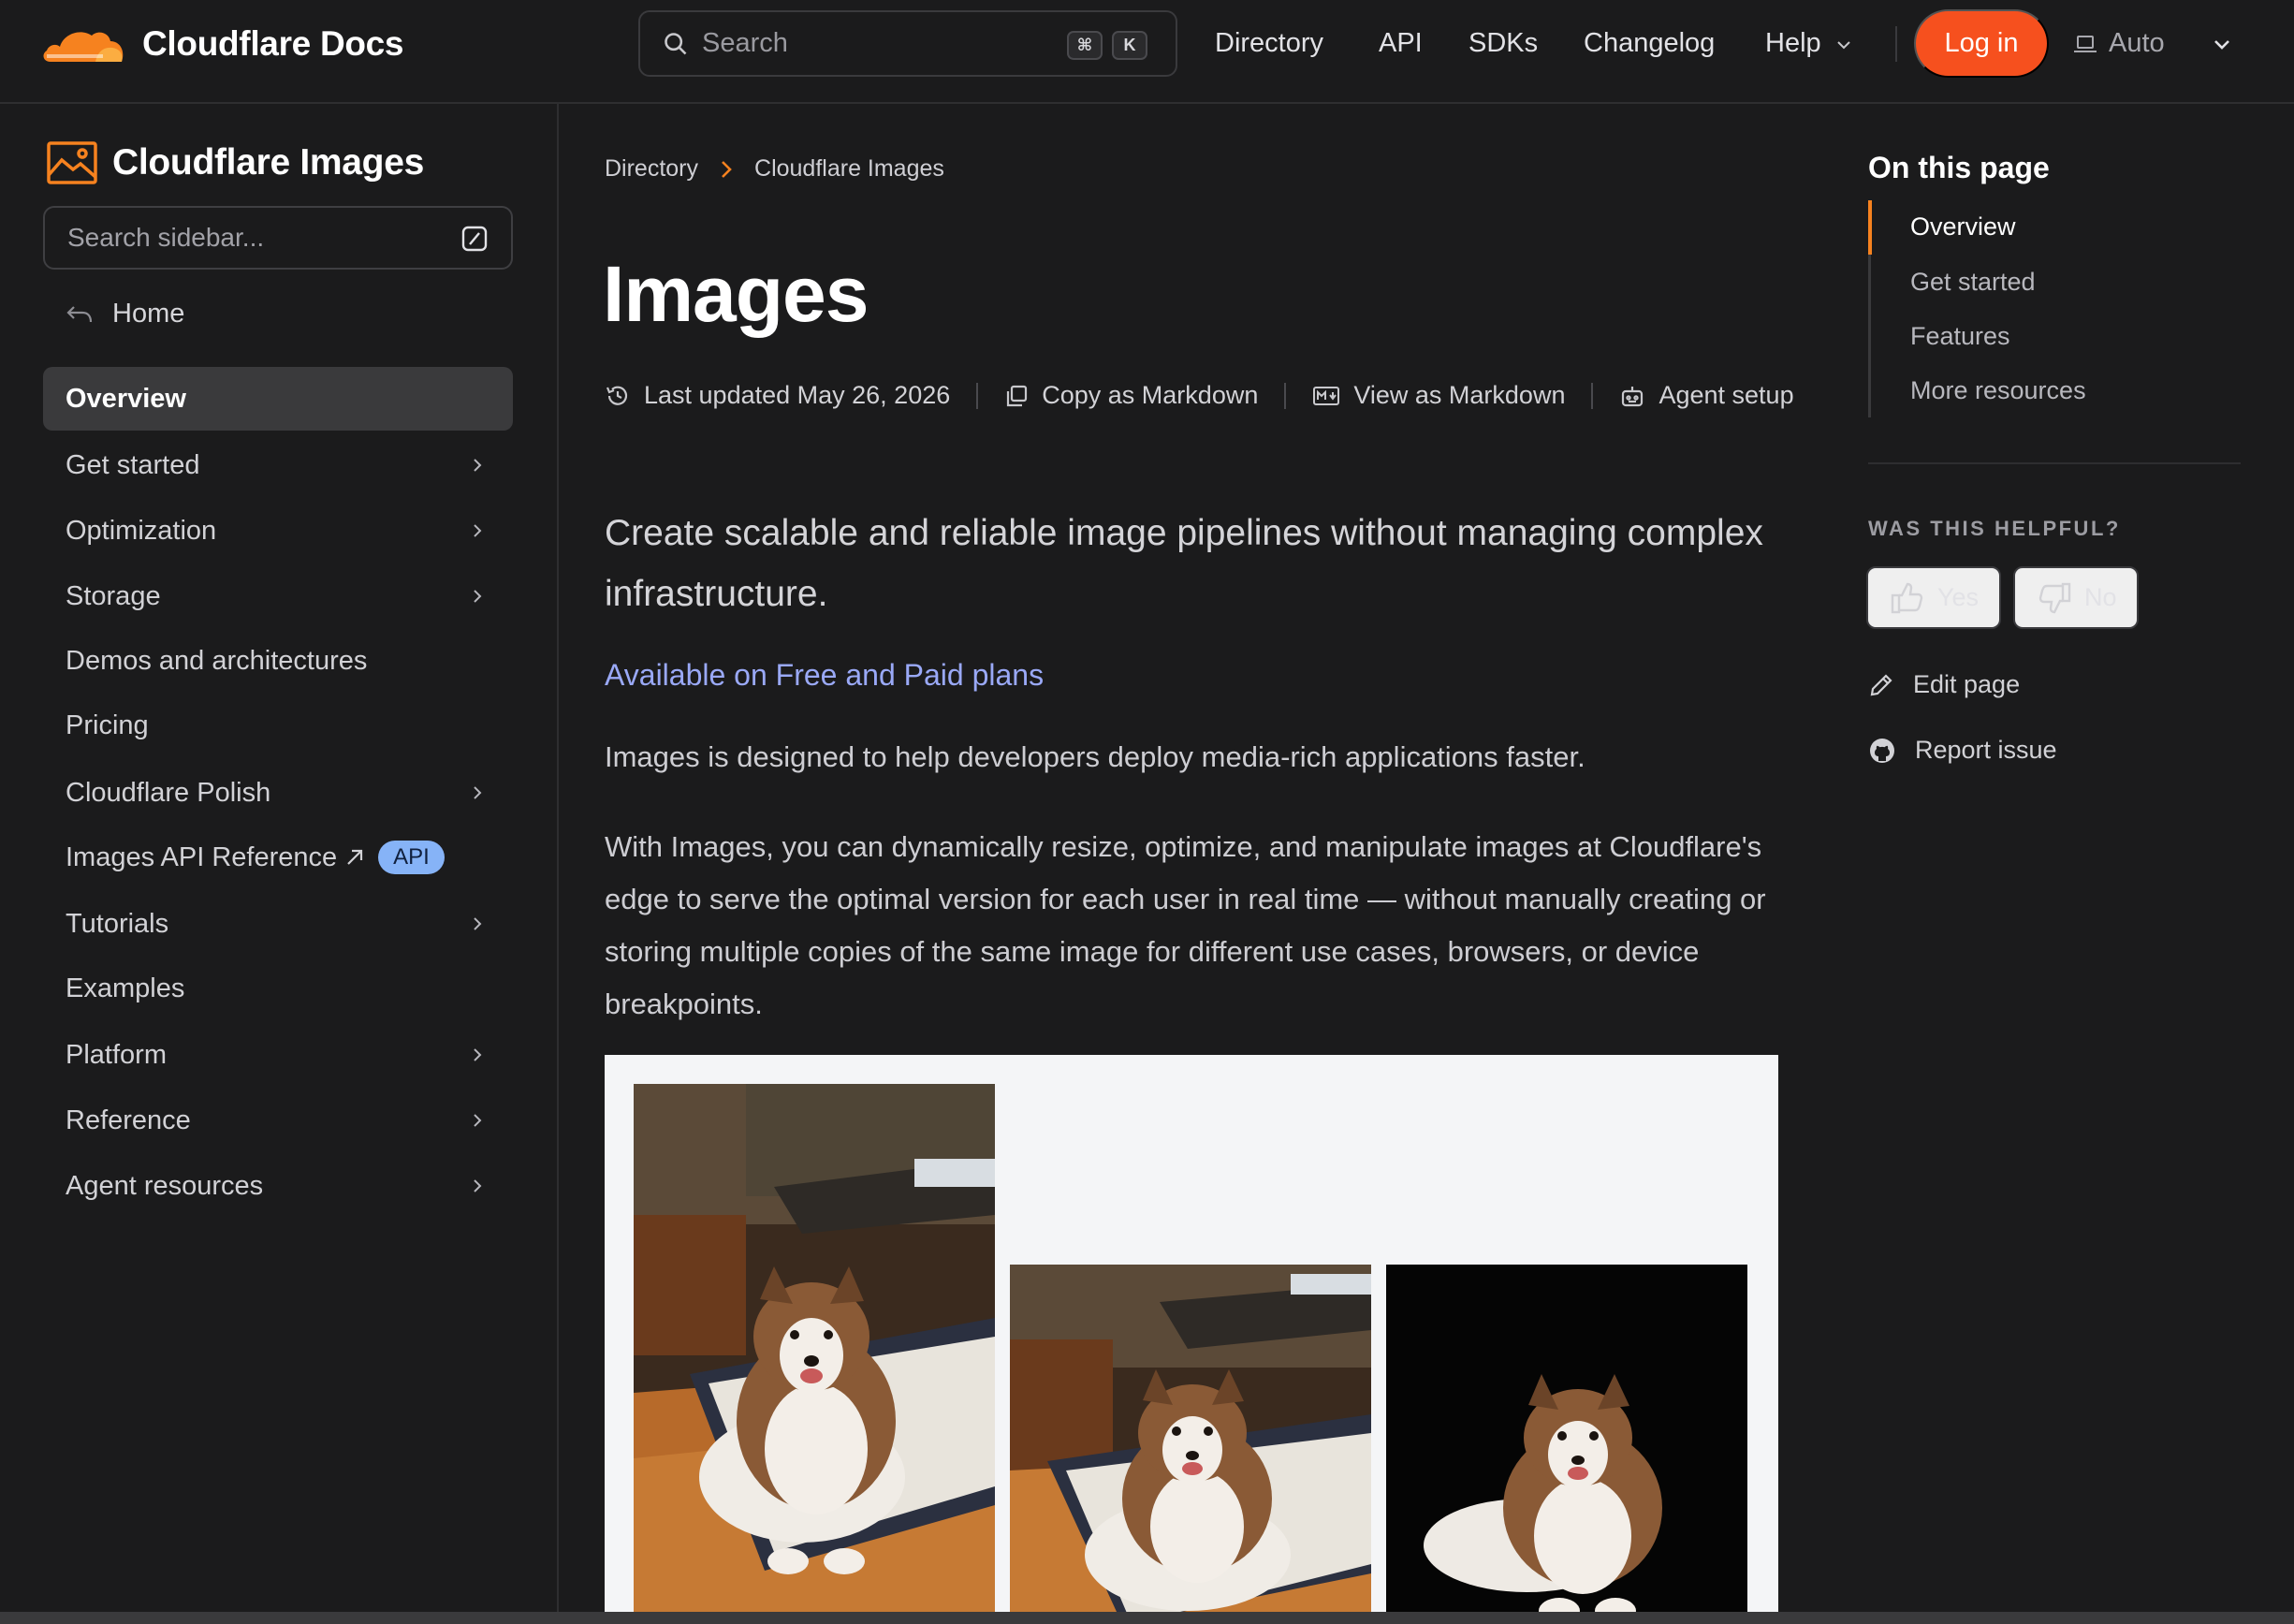 The height and width of the screenshot is (1624, 2294). Describe the element at coordinates (278, 988) in the screenshot. I see `sidebar-item-examples: Examples` at that location.